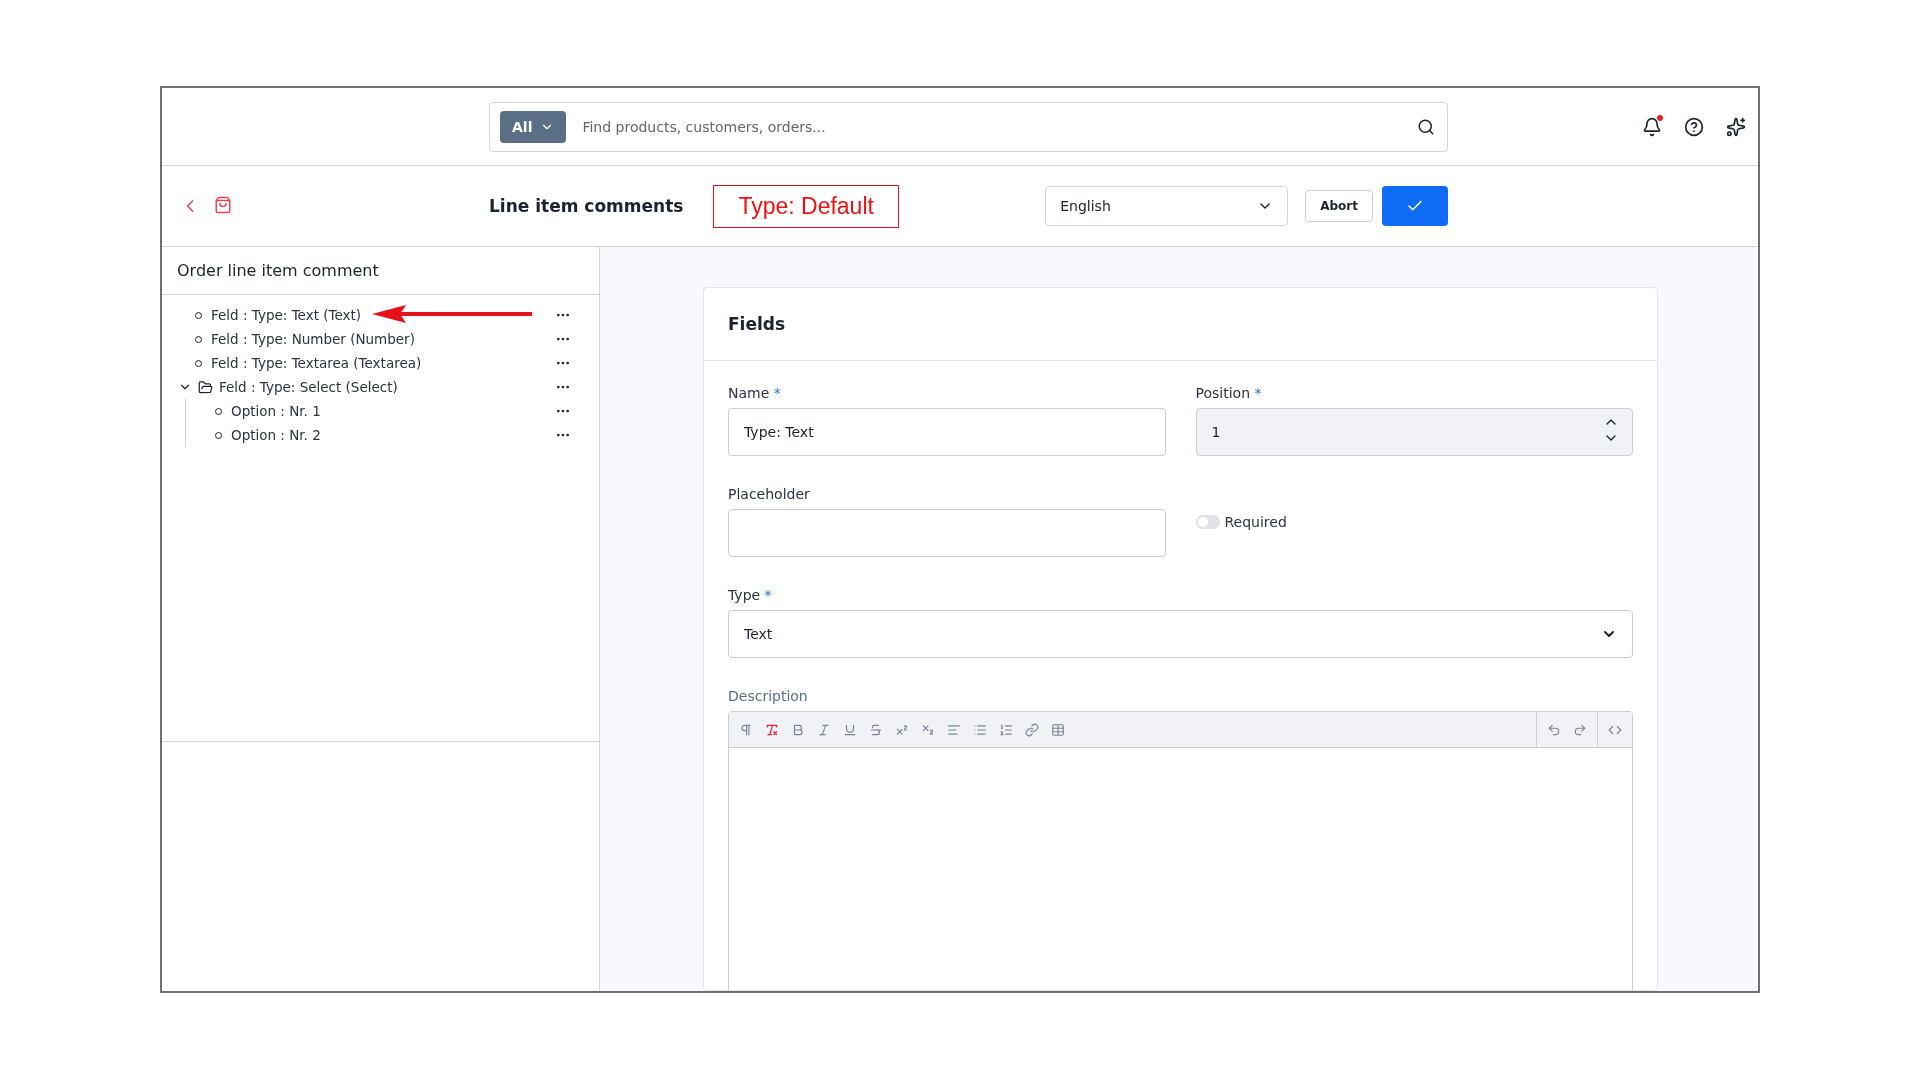  Describe the element at coordinates (1339, 206) in the screenshot. I see `abort-button: Abort` at that location.